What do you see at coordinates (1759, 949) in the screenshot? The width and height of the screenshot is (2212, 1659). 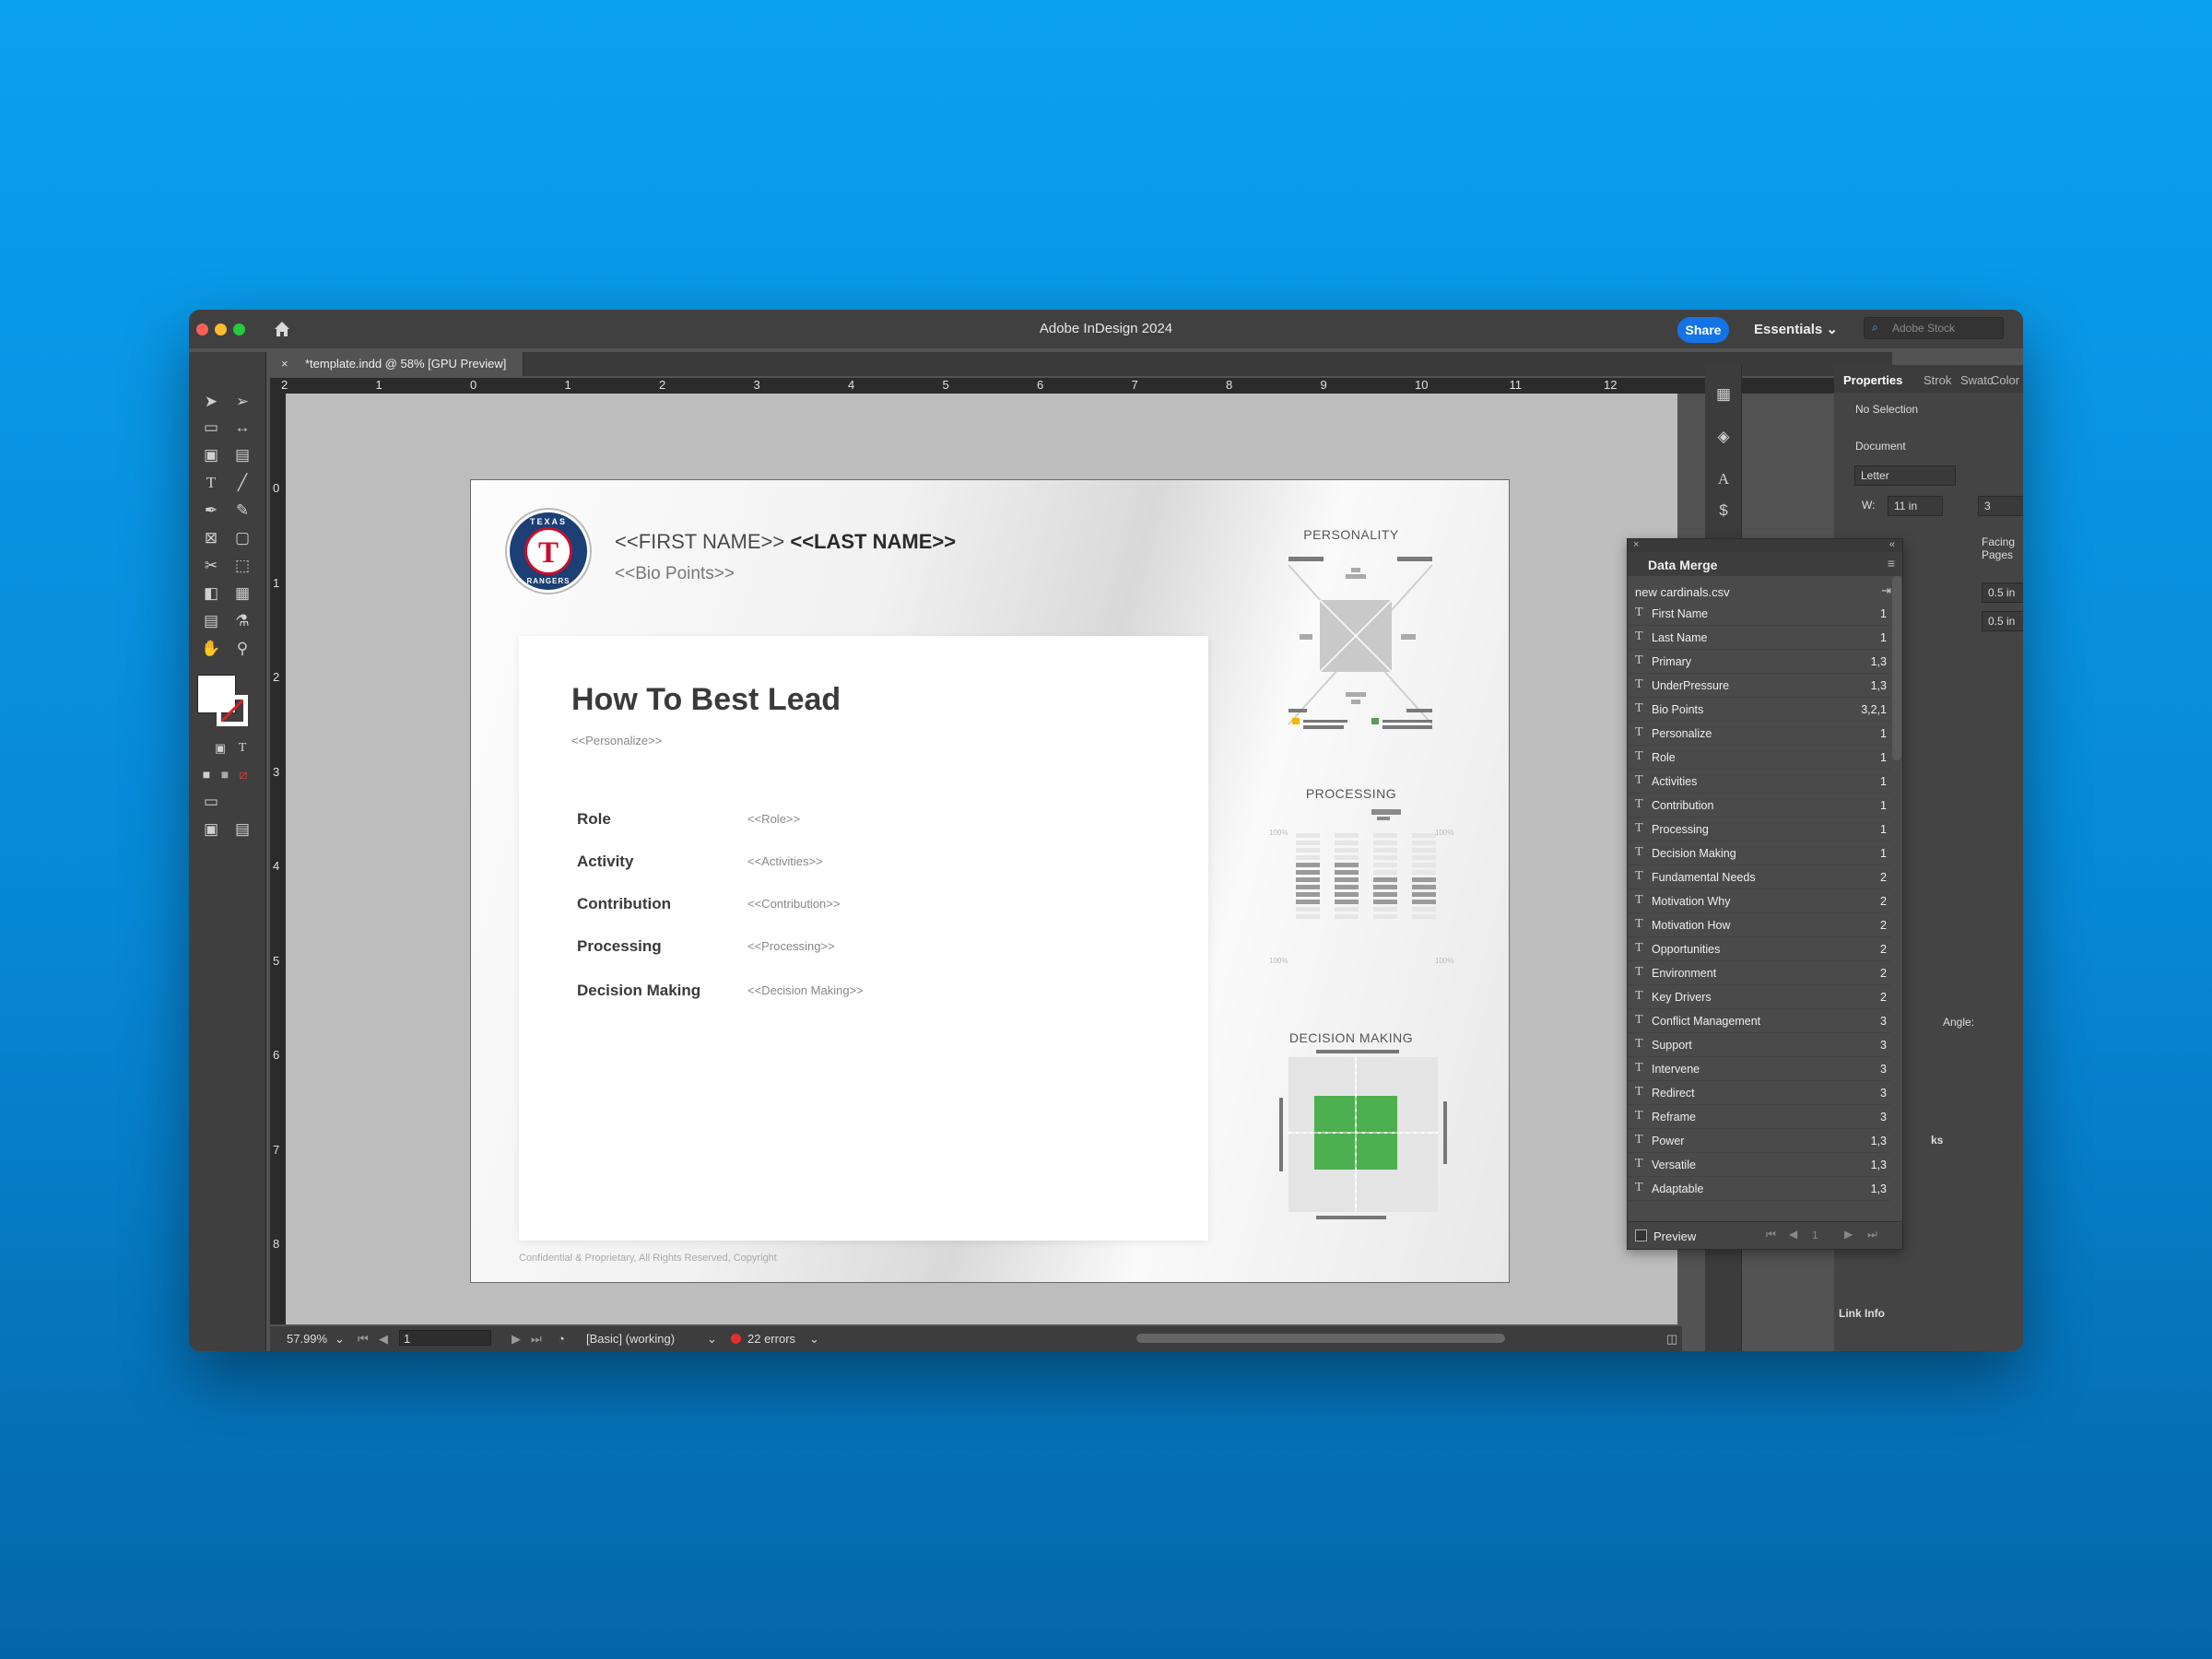 I see `data-field-row: T Opportunities 2` at bounding box center [1759, 949].